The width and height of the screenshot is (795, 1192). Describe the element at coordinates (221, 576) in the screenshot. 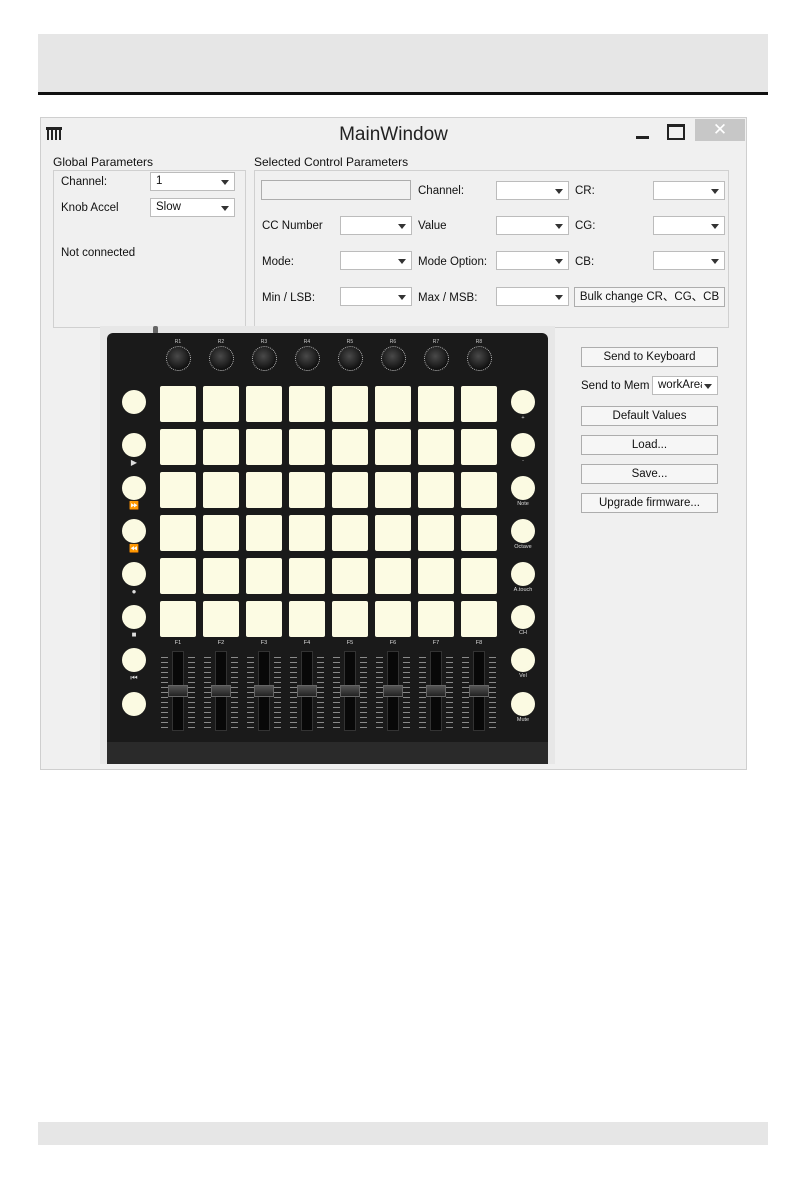

I see `pad-r5-c2` at that location.